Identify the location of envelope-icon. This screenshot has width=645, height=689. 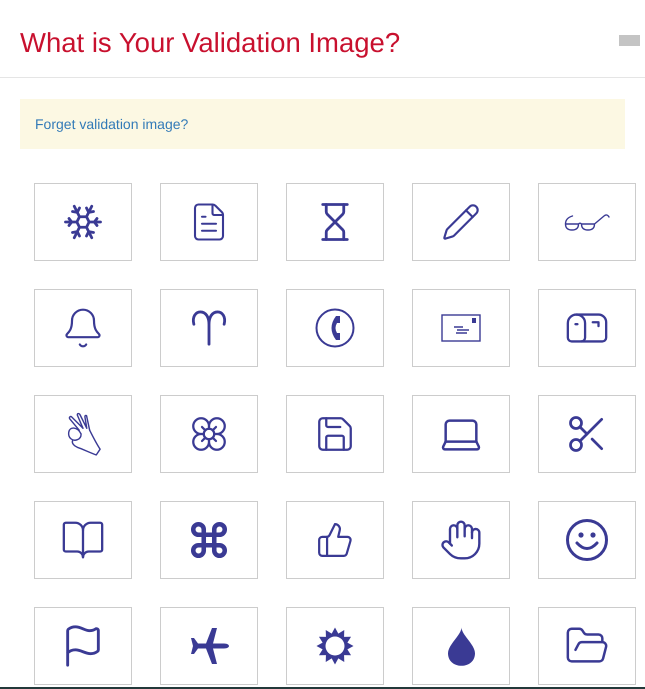
(461, 328).